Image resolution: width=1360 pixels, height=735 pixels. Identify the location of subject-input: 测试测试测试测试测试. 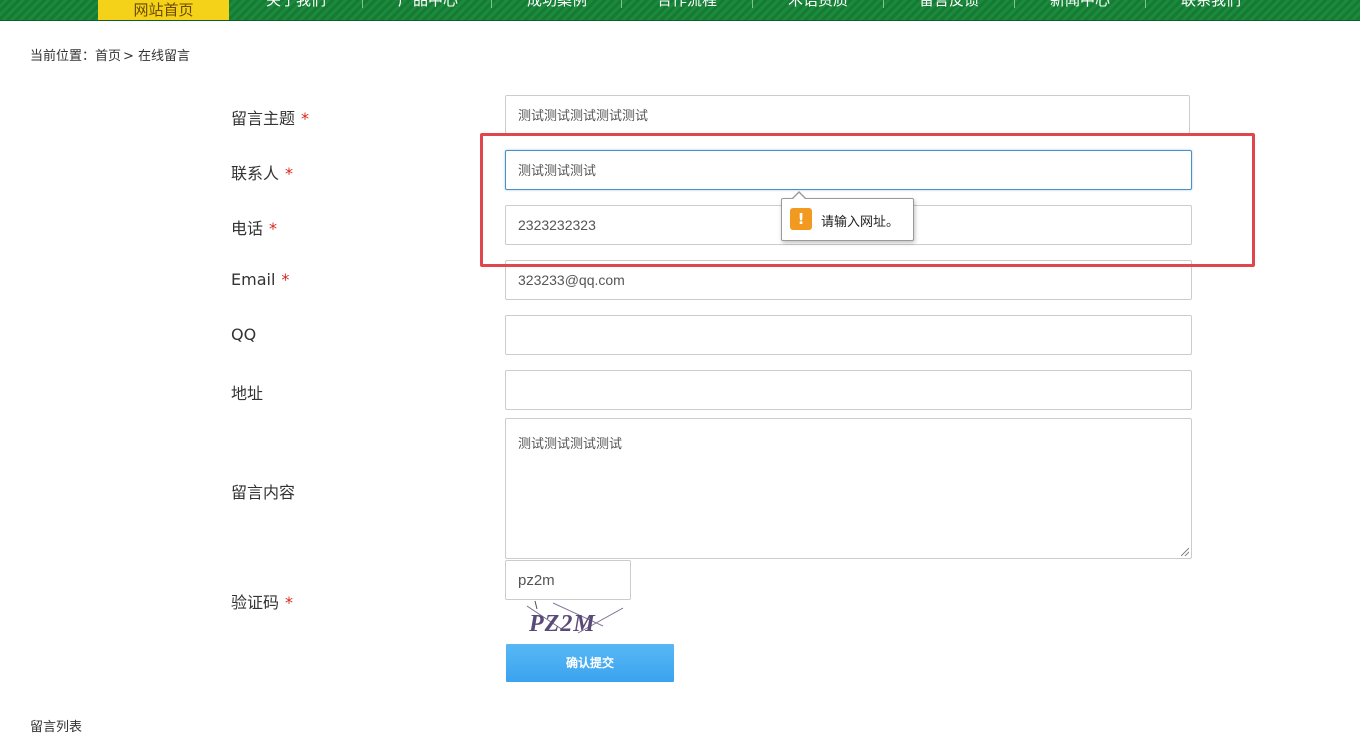
(847, 114).